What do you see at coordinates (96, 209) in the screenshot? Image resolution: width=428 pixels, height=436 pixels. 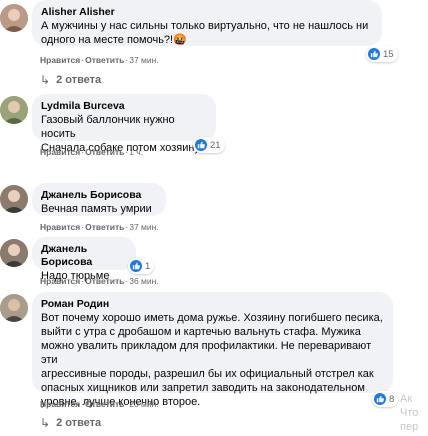 I see `comment-text: Вечная память умрии` at bounding box center [96, 209].